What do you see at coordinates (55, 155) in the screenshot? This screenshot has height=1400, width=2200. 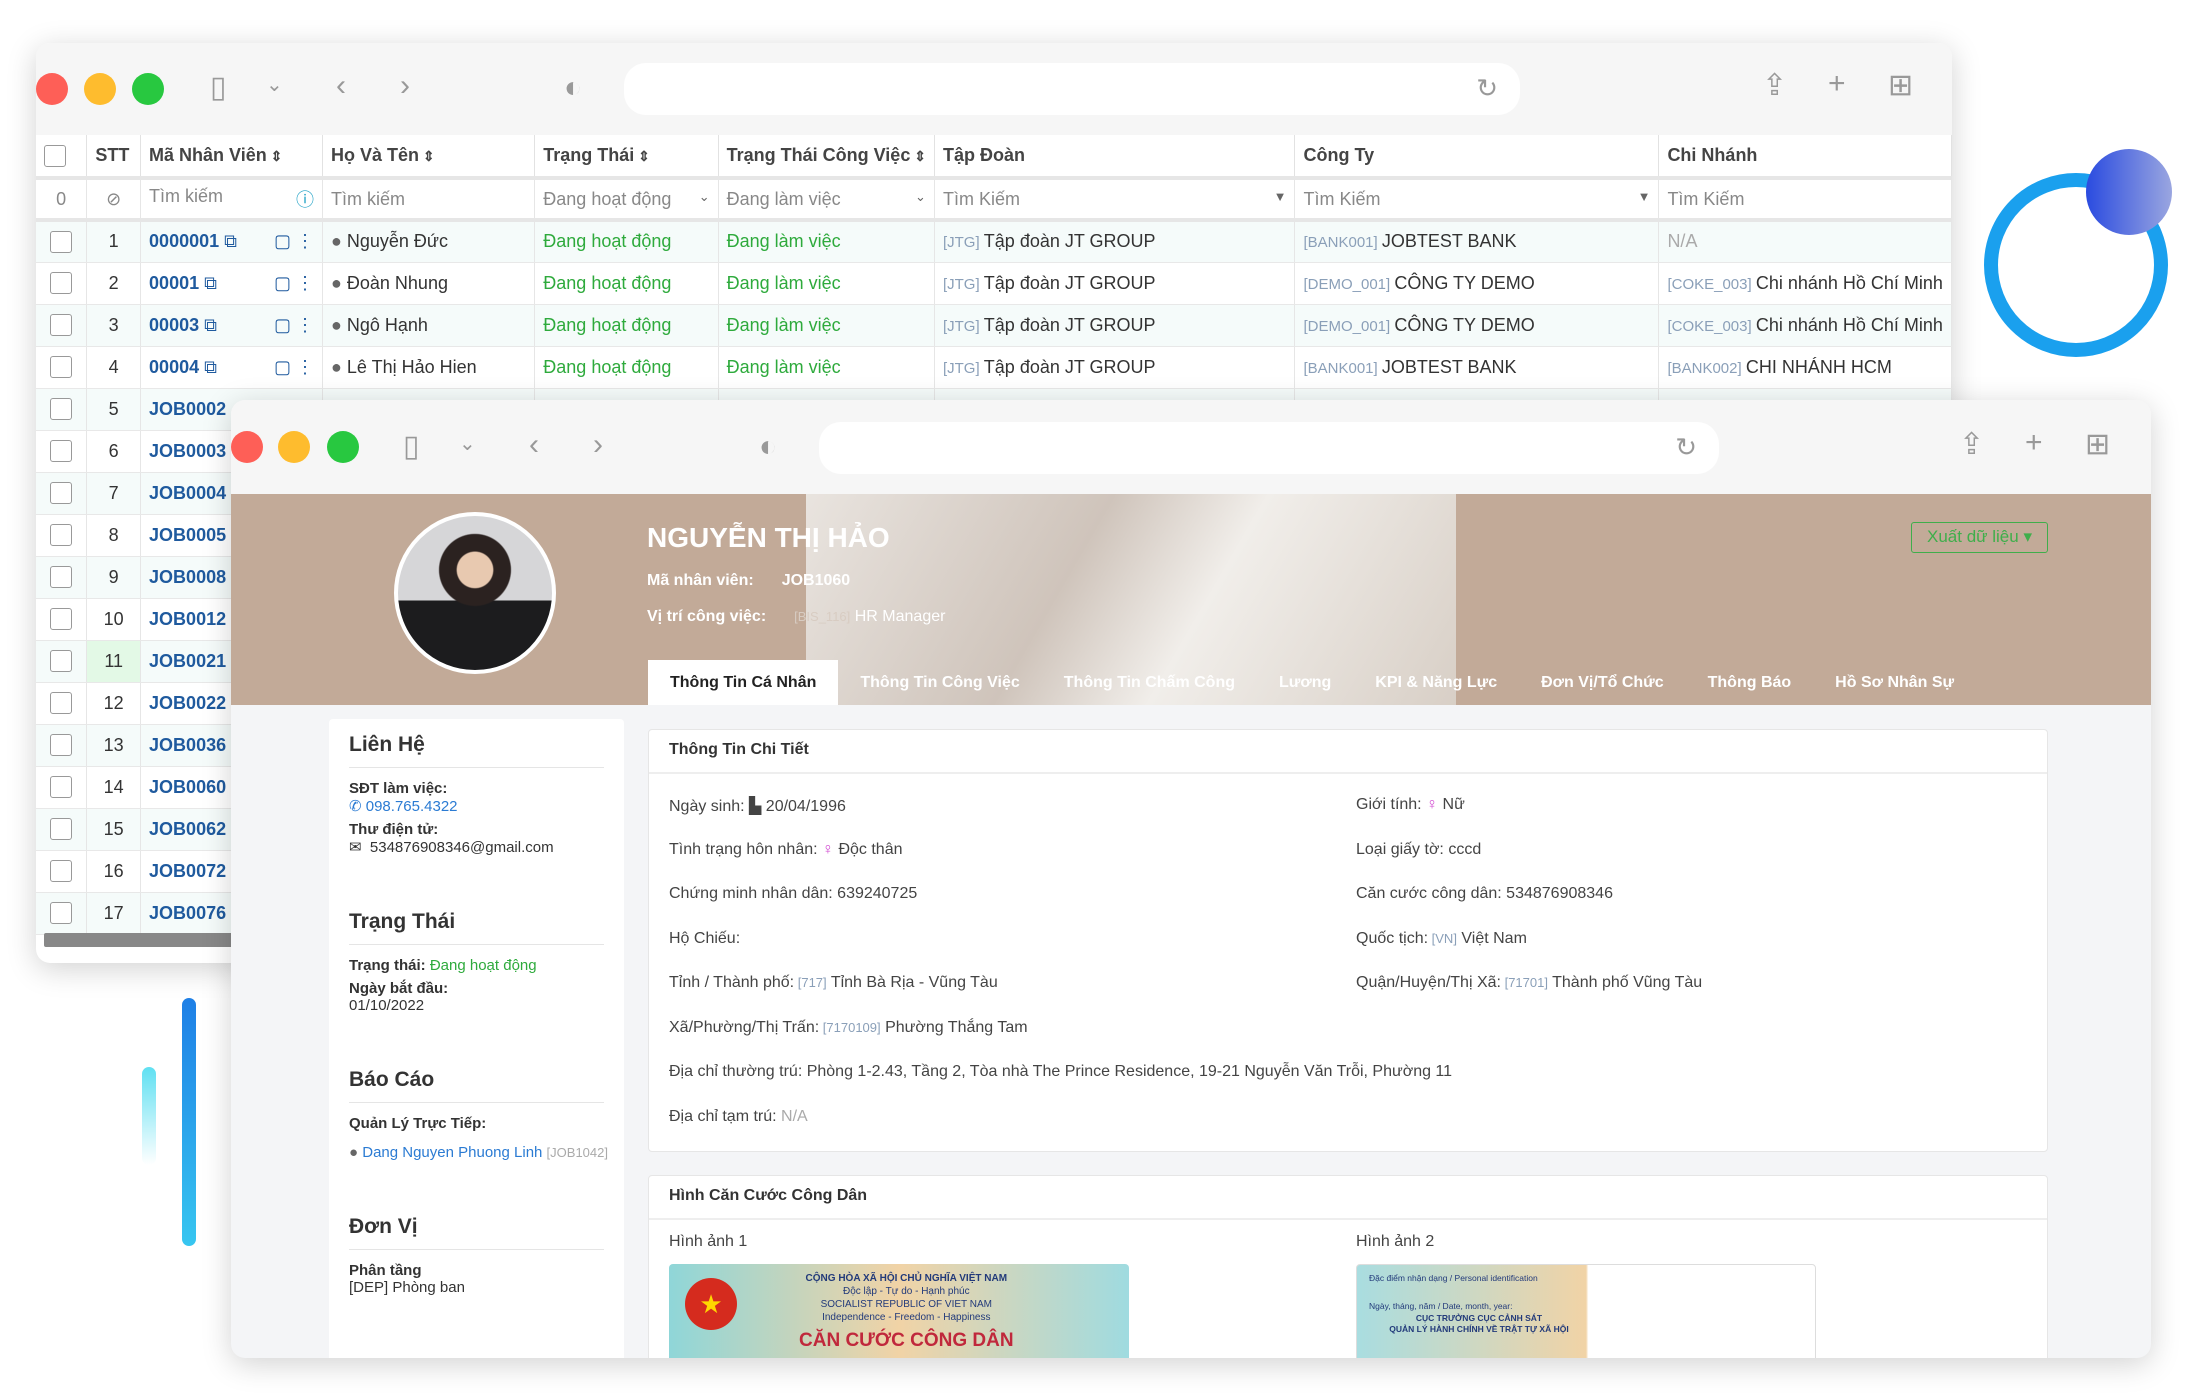 I see `select-all-checkbox` at bounding box center [55, 155].